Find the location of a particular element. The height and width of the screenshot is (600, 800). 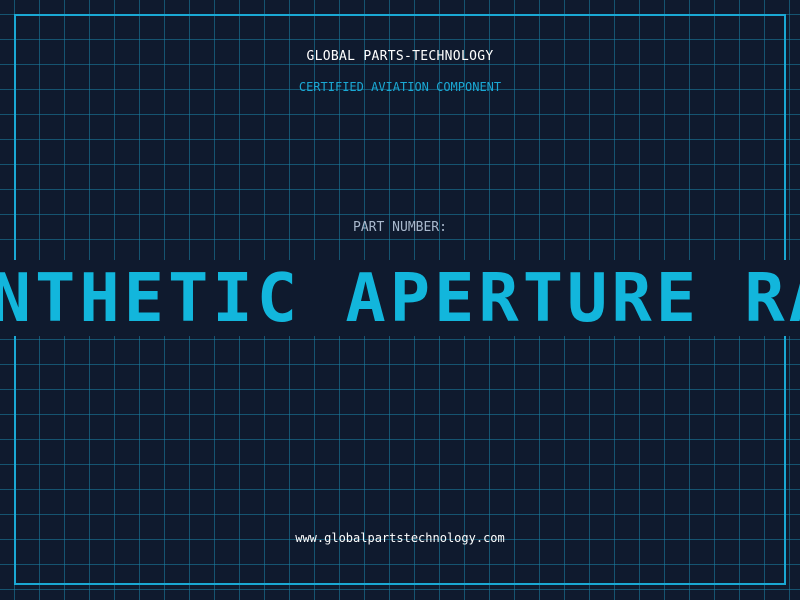

part-number-label: PART NUMBER: is located at coordinates (400, 227).